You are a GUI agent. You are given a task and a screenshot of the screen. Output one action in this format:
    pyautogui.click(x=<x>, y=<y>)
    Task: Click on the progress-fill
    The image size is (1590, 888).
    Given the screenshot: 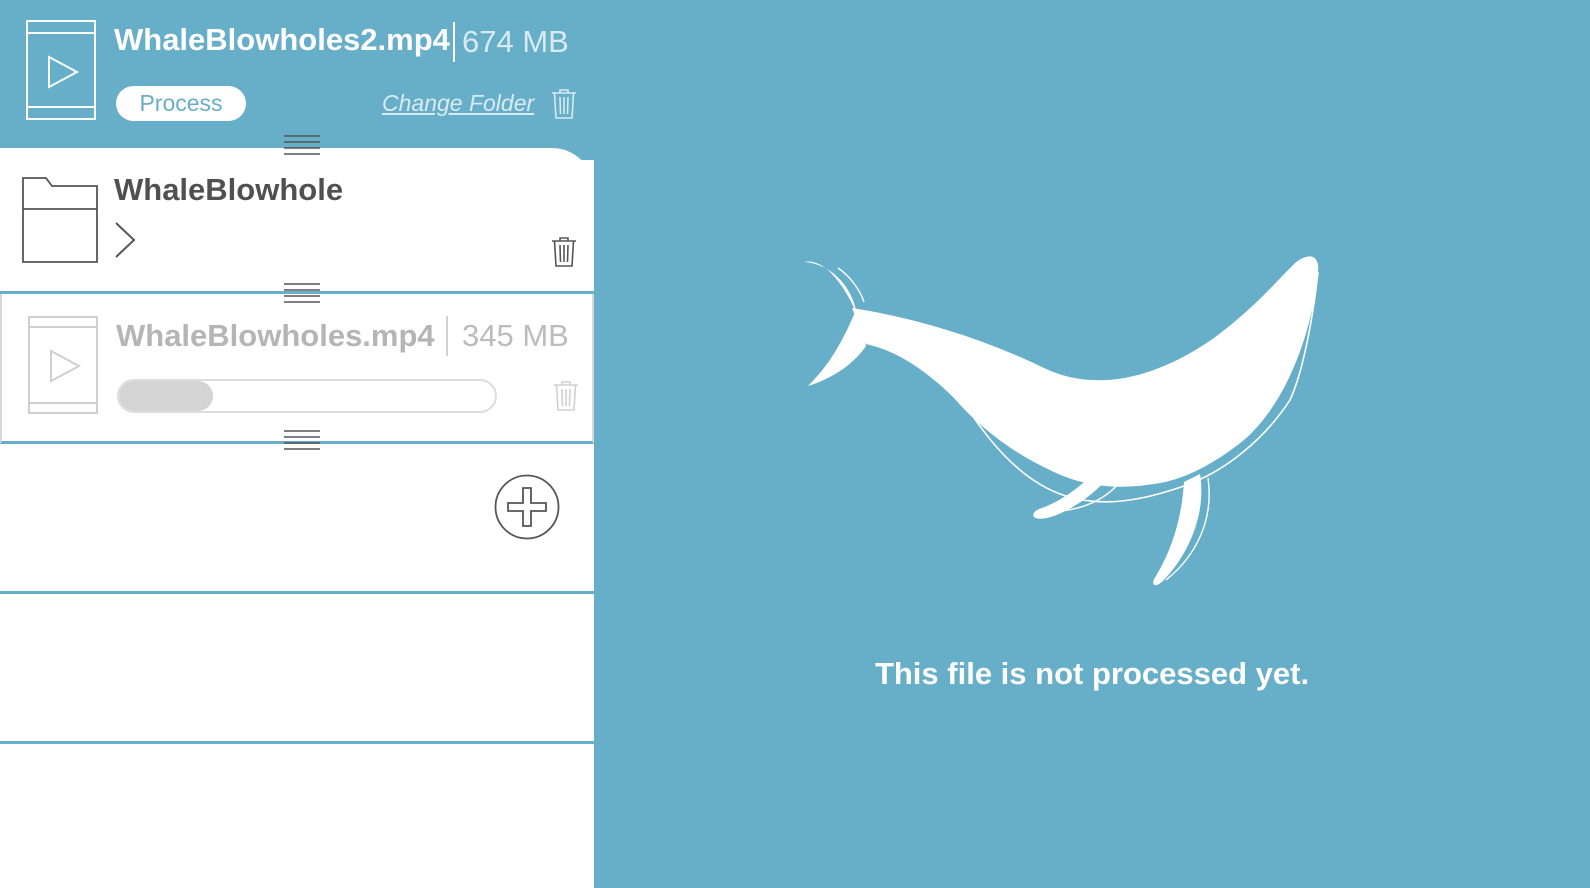 What is the action you would take?
    pyautogui.click(x=166, y=396)
    